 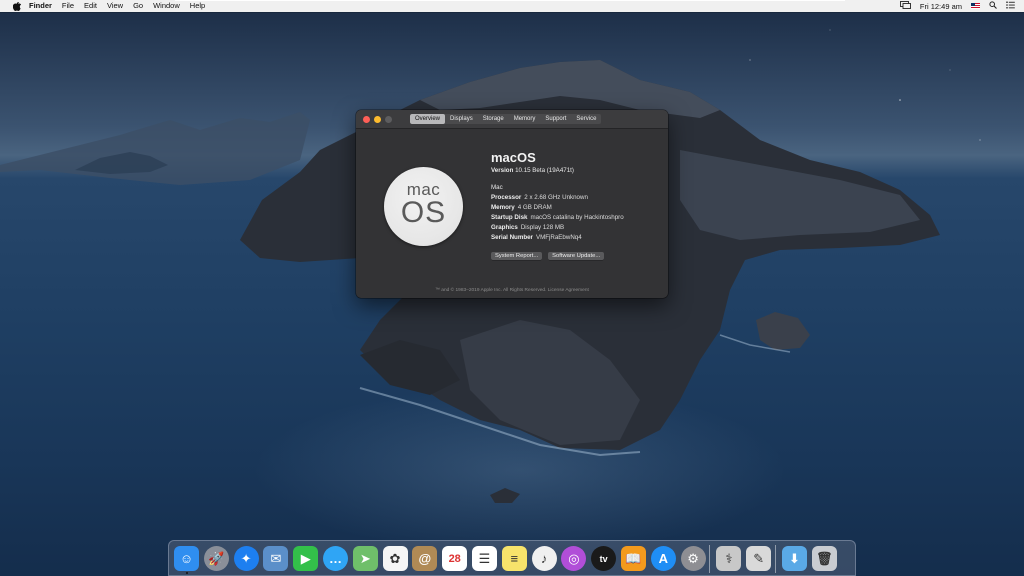 What do you see at coordinates (388, 119) in the screenshot?
I see `zoom-button` at bounding box center [388, 119].